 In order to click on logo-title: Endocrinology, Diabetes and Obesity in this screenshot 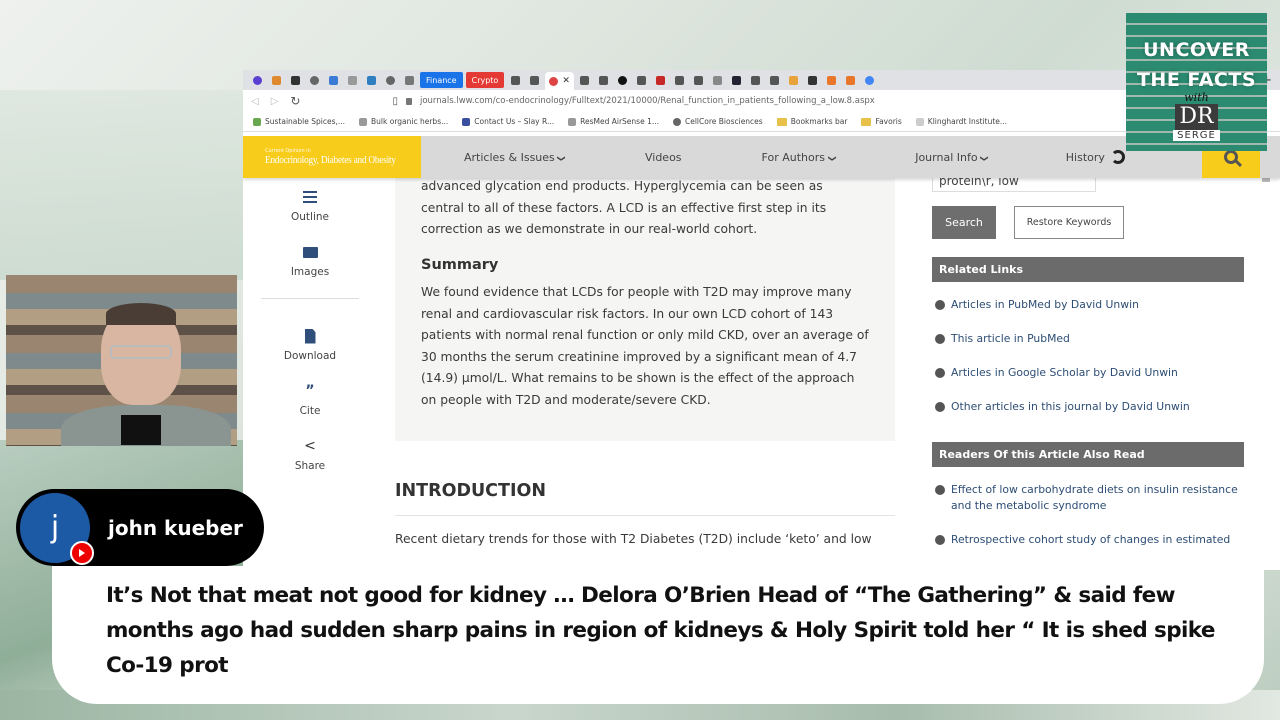, I will do `click(330, 160)`.